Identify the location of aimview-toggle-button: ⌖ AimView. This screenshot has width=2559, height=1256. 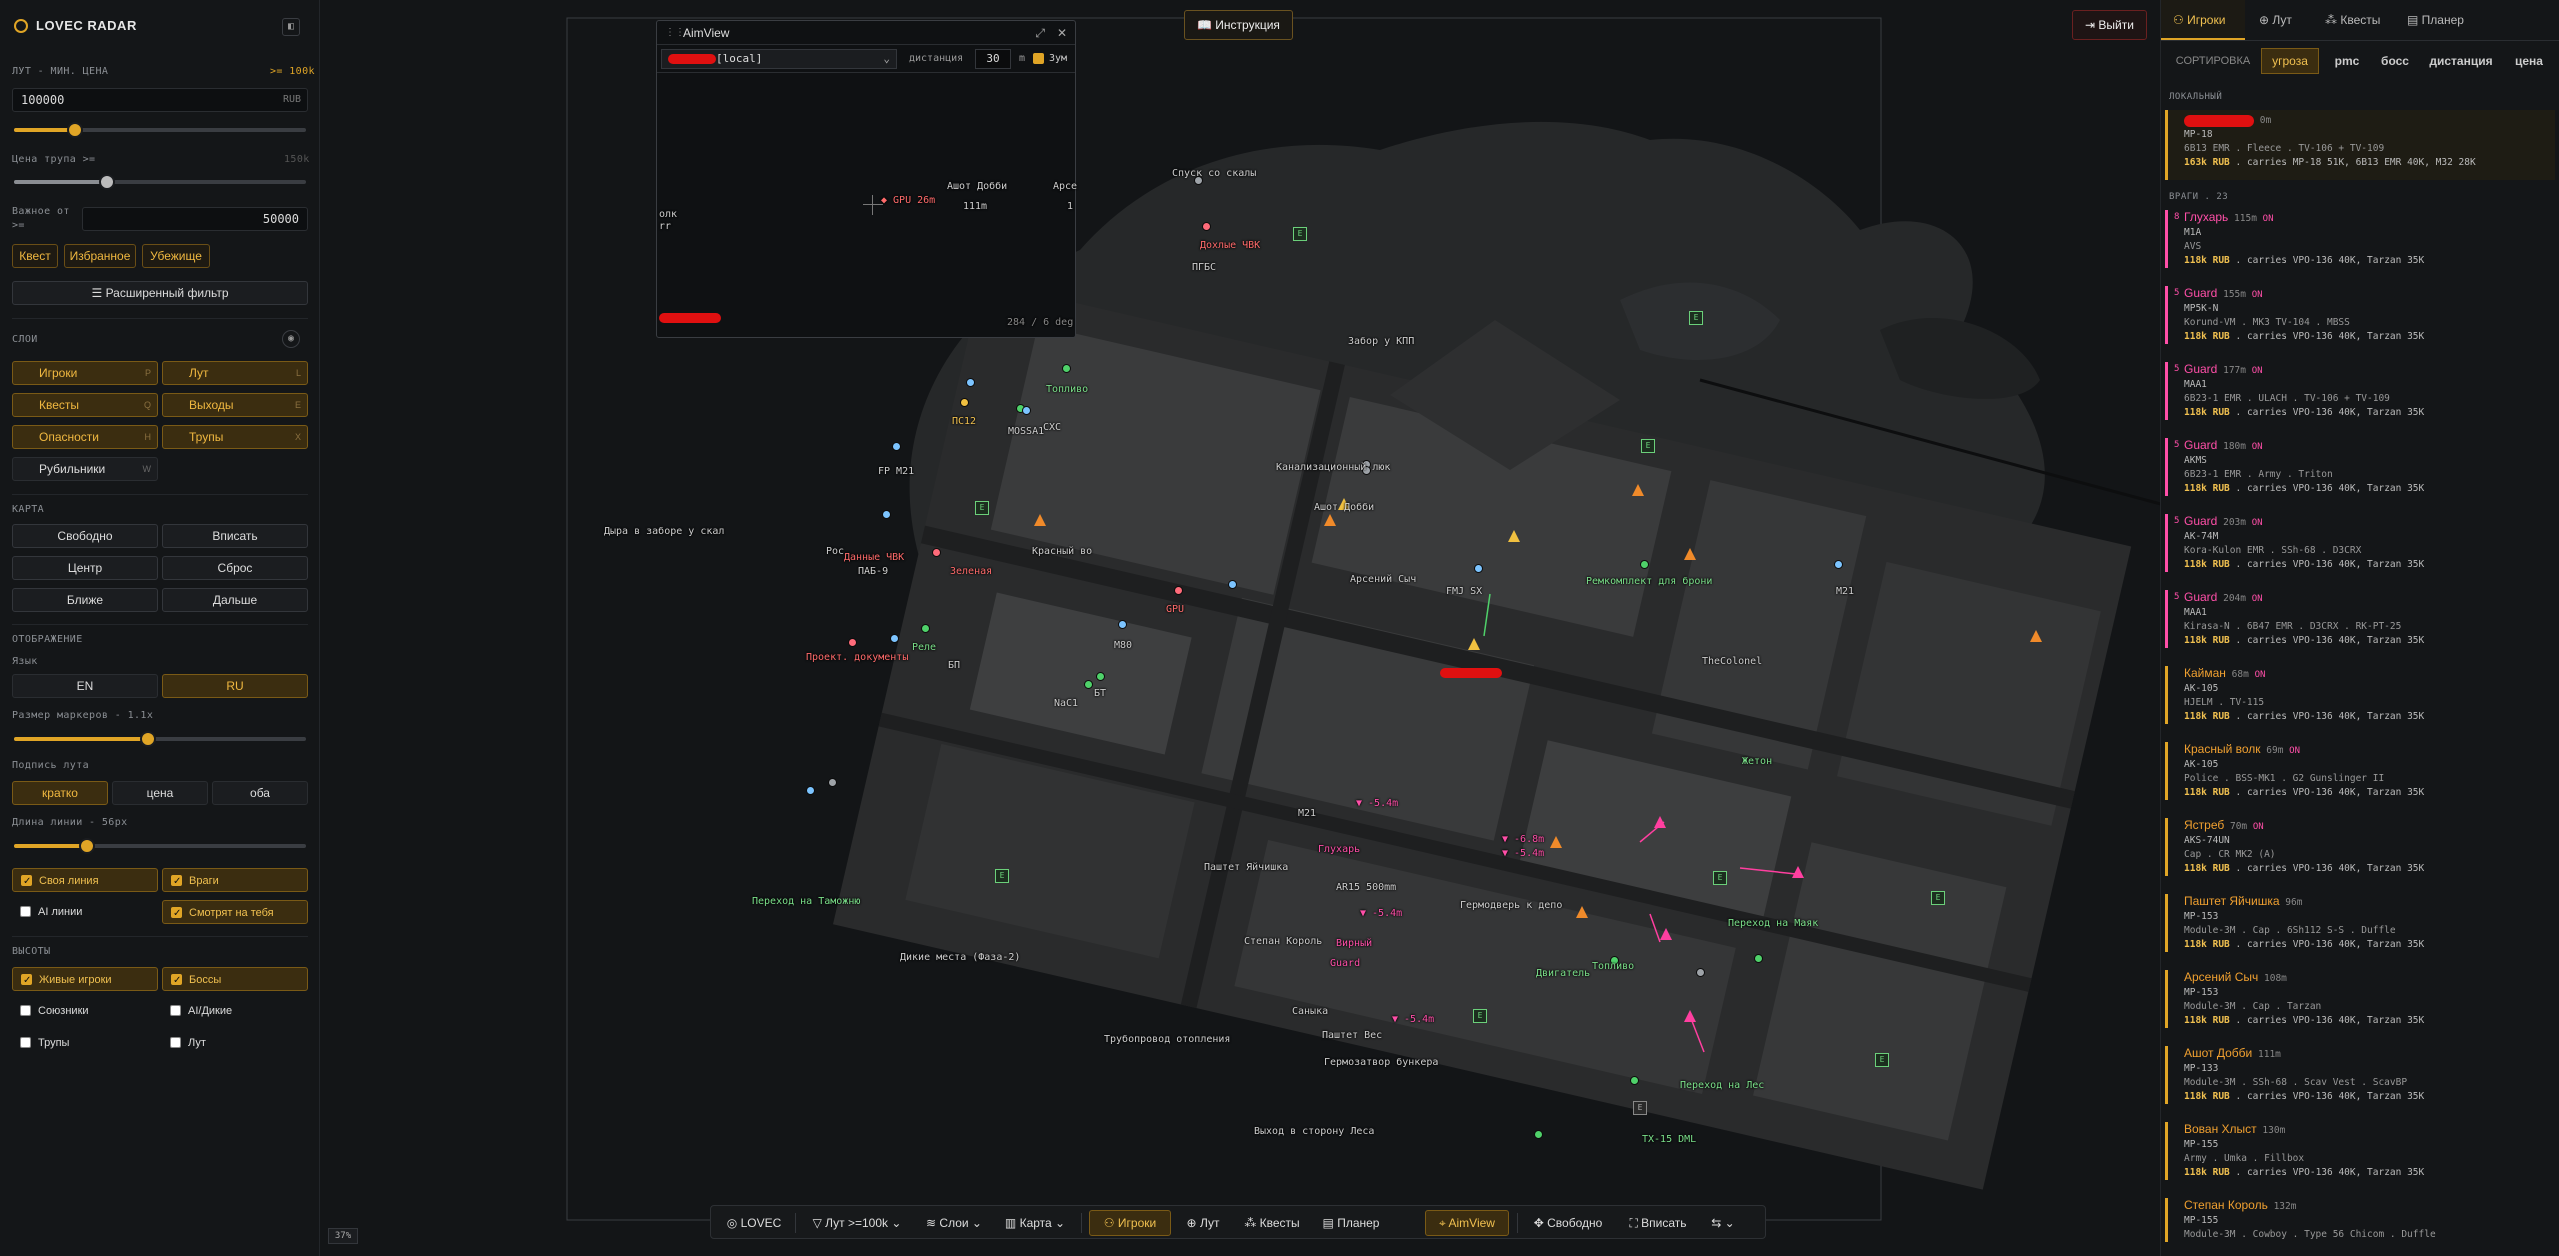
(1467, 1223).